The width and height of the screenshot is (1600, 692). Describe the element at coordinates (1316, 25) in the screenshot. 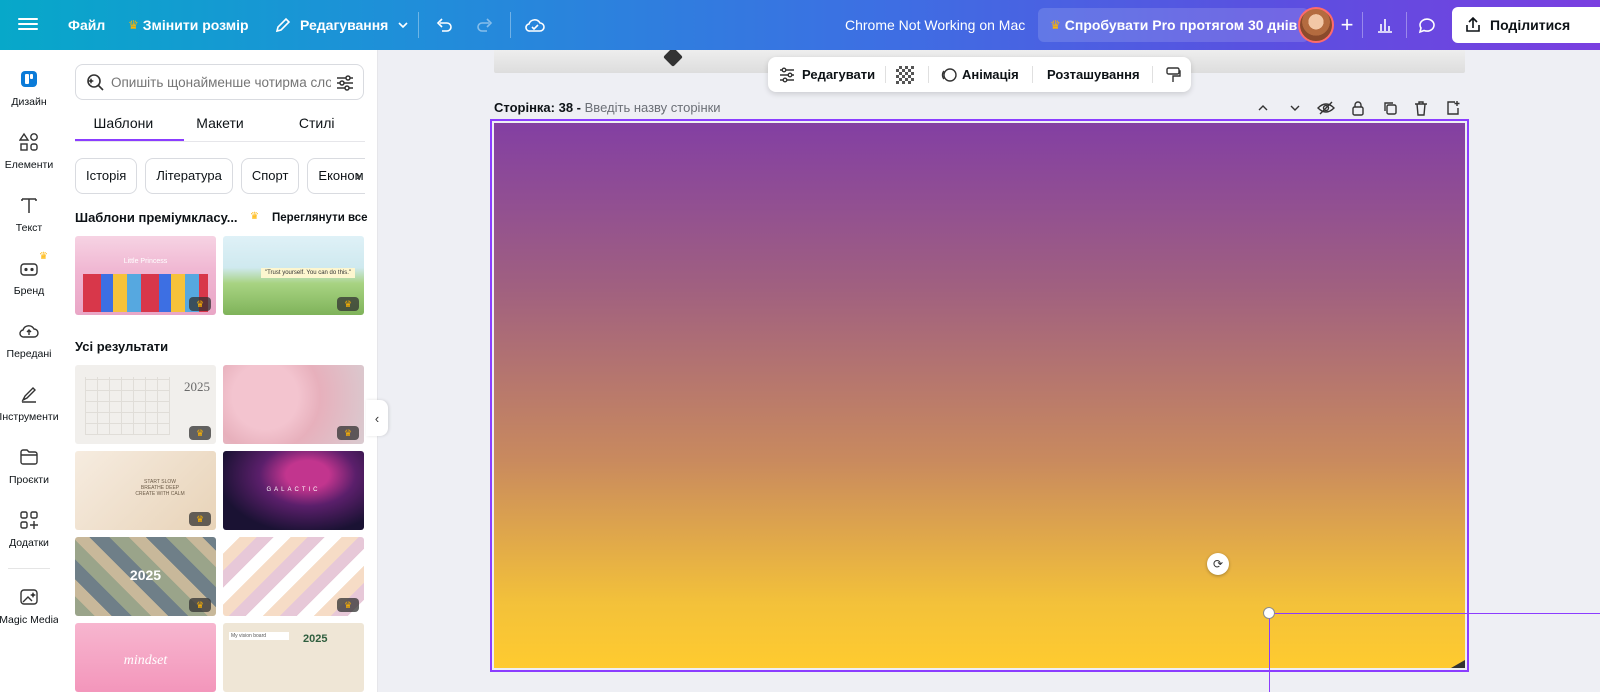

I see `avatar` at that location.